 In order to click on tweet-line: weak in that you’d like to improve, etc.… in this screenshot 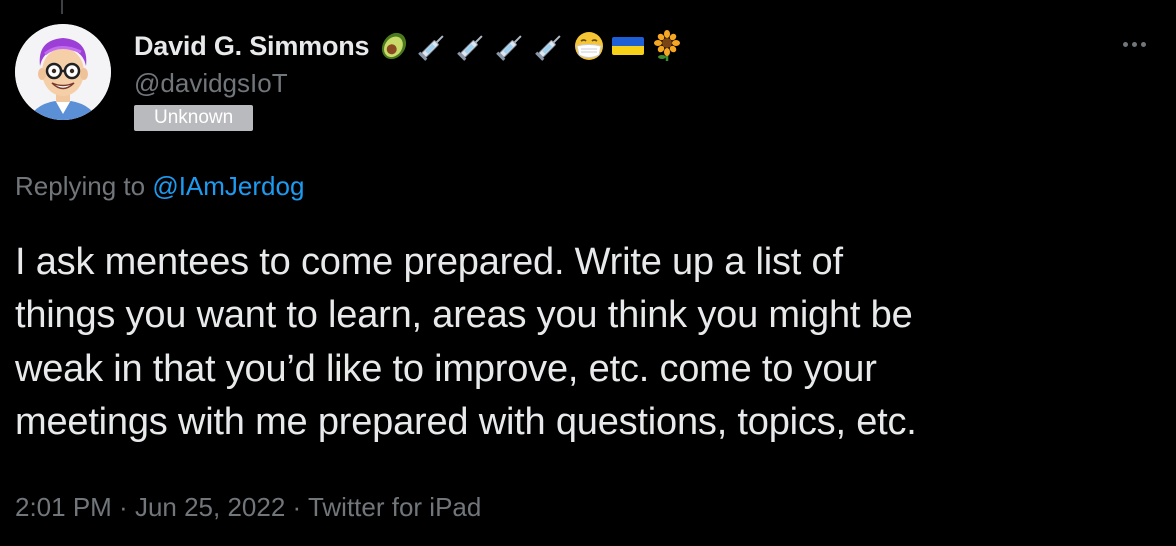, I will do `click(446, 368)`.